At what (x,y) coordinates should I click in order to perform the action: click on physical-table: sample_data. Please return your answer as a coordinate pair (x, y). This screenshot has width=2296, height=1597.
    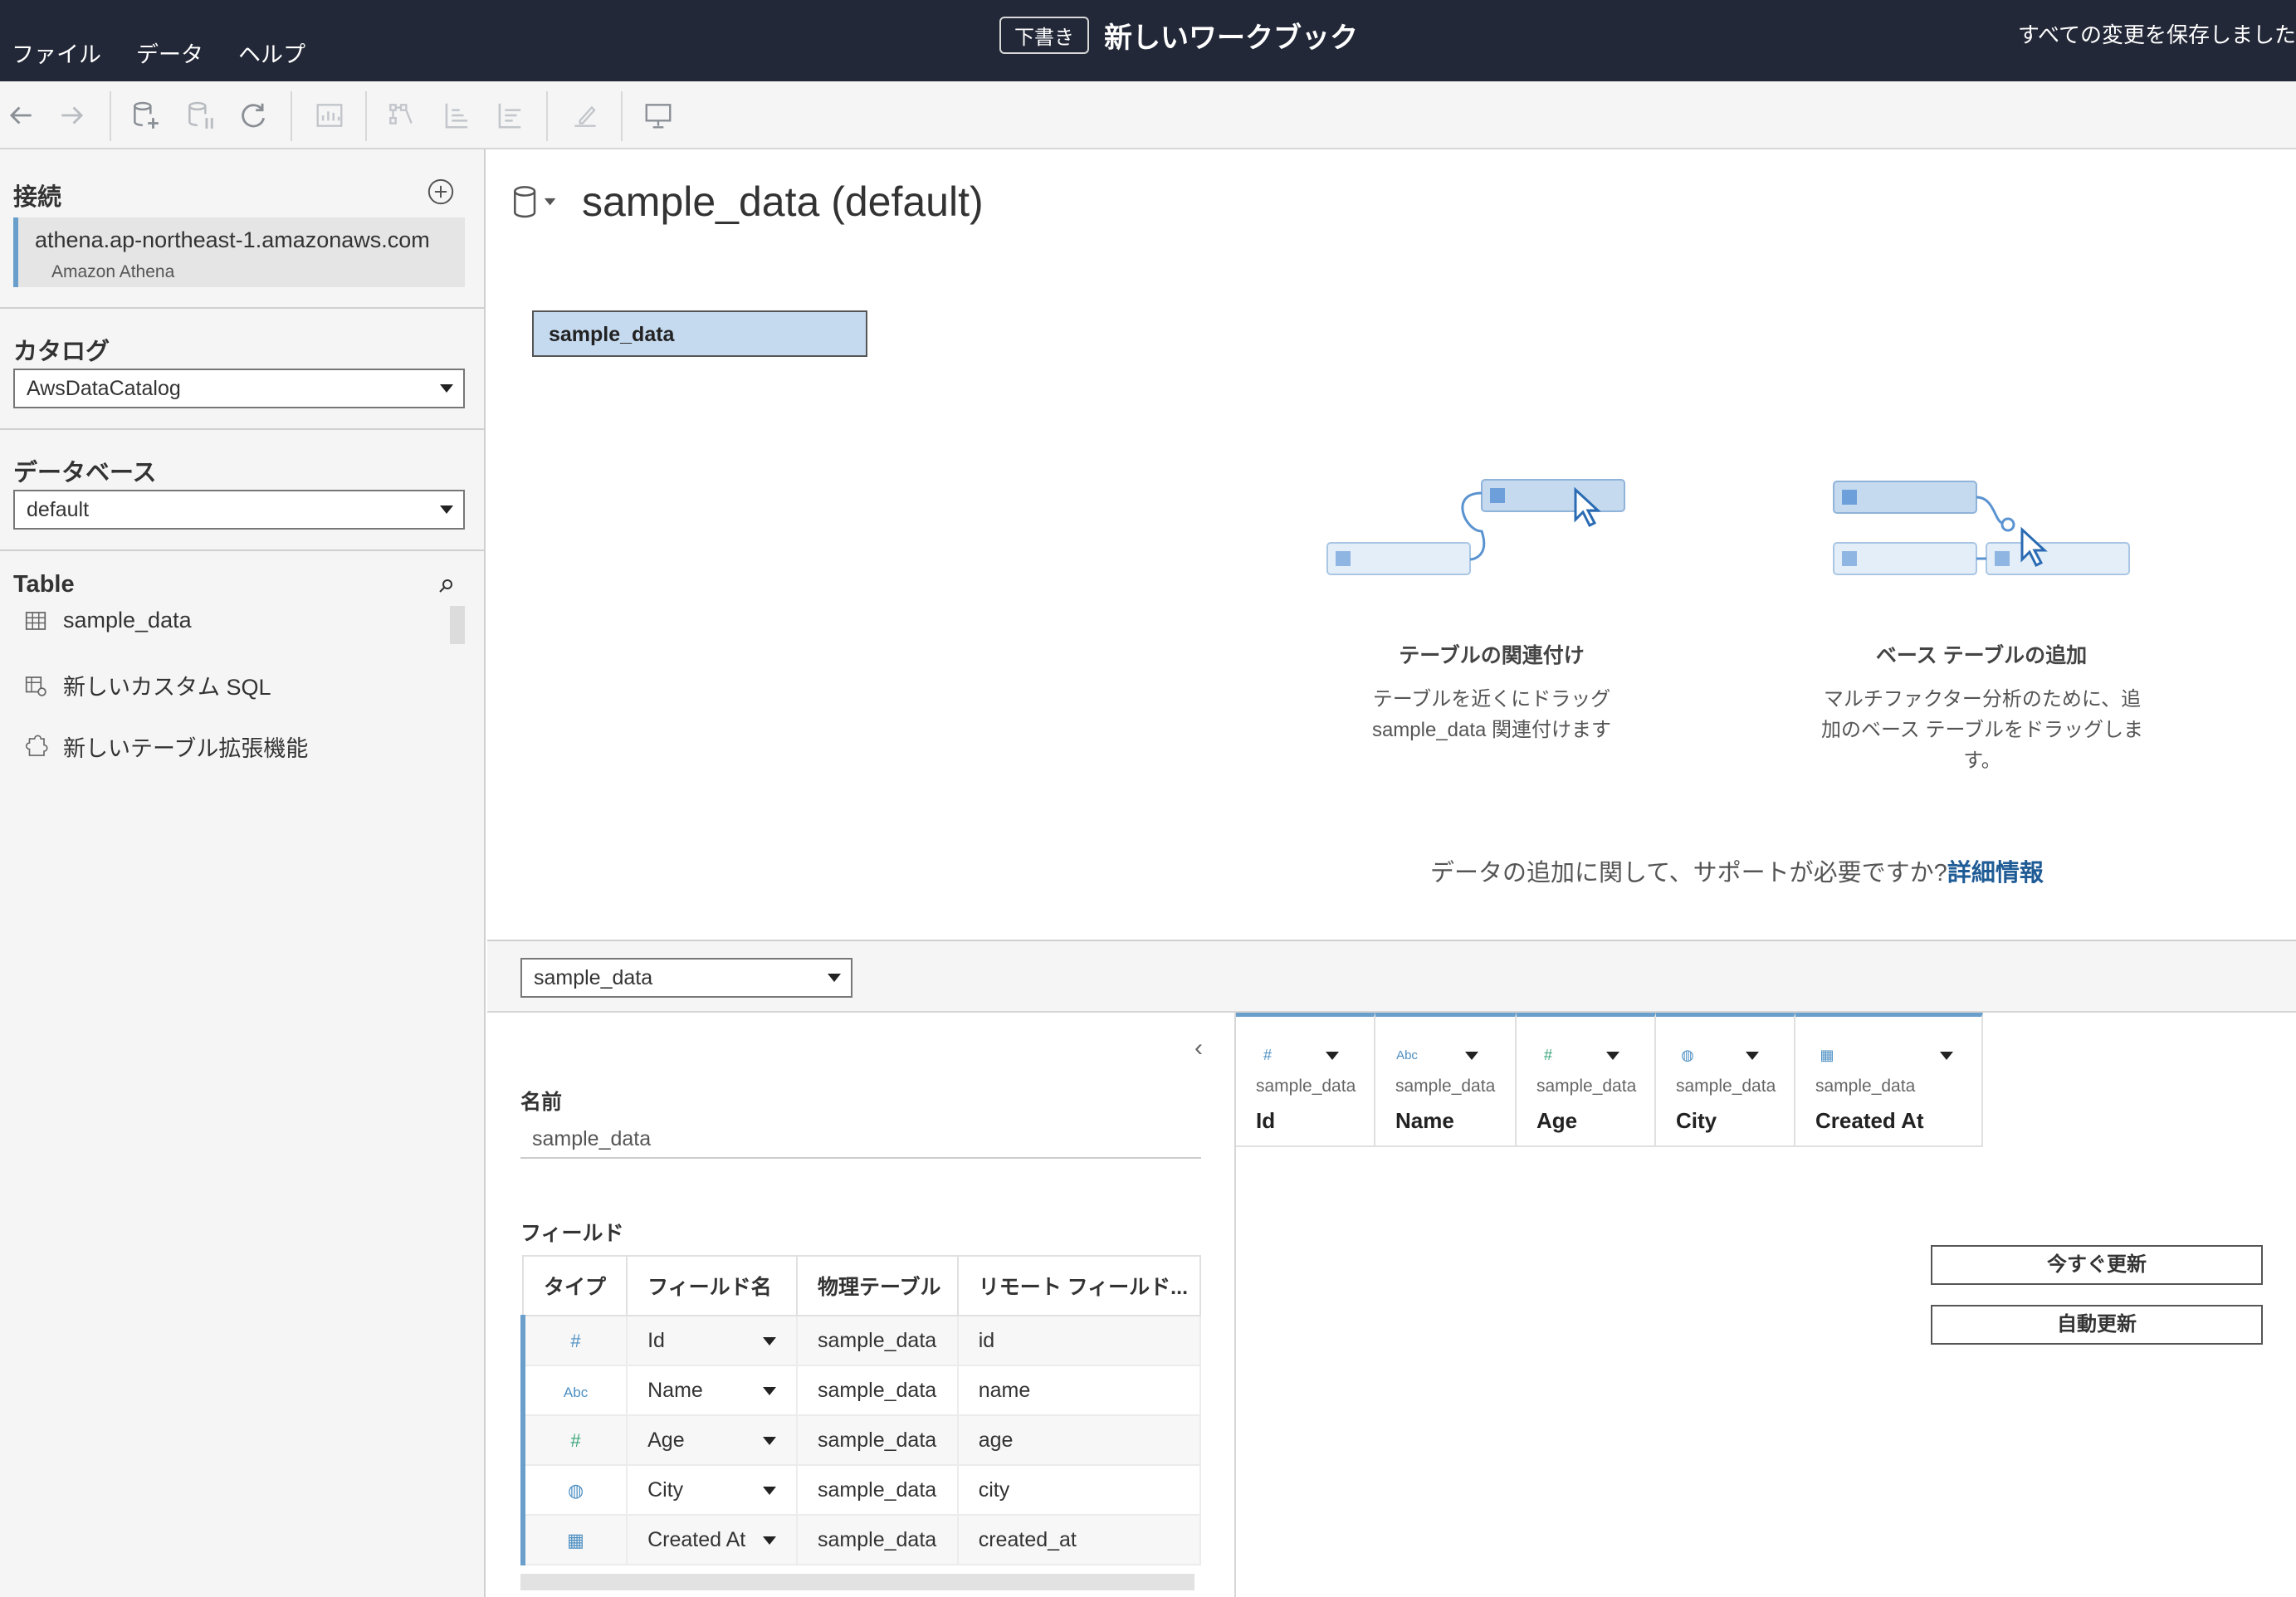
    Looking at the image, I should click on (877, 1390).